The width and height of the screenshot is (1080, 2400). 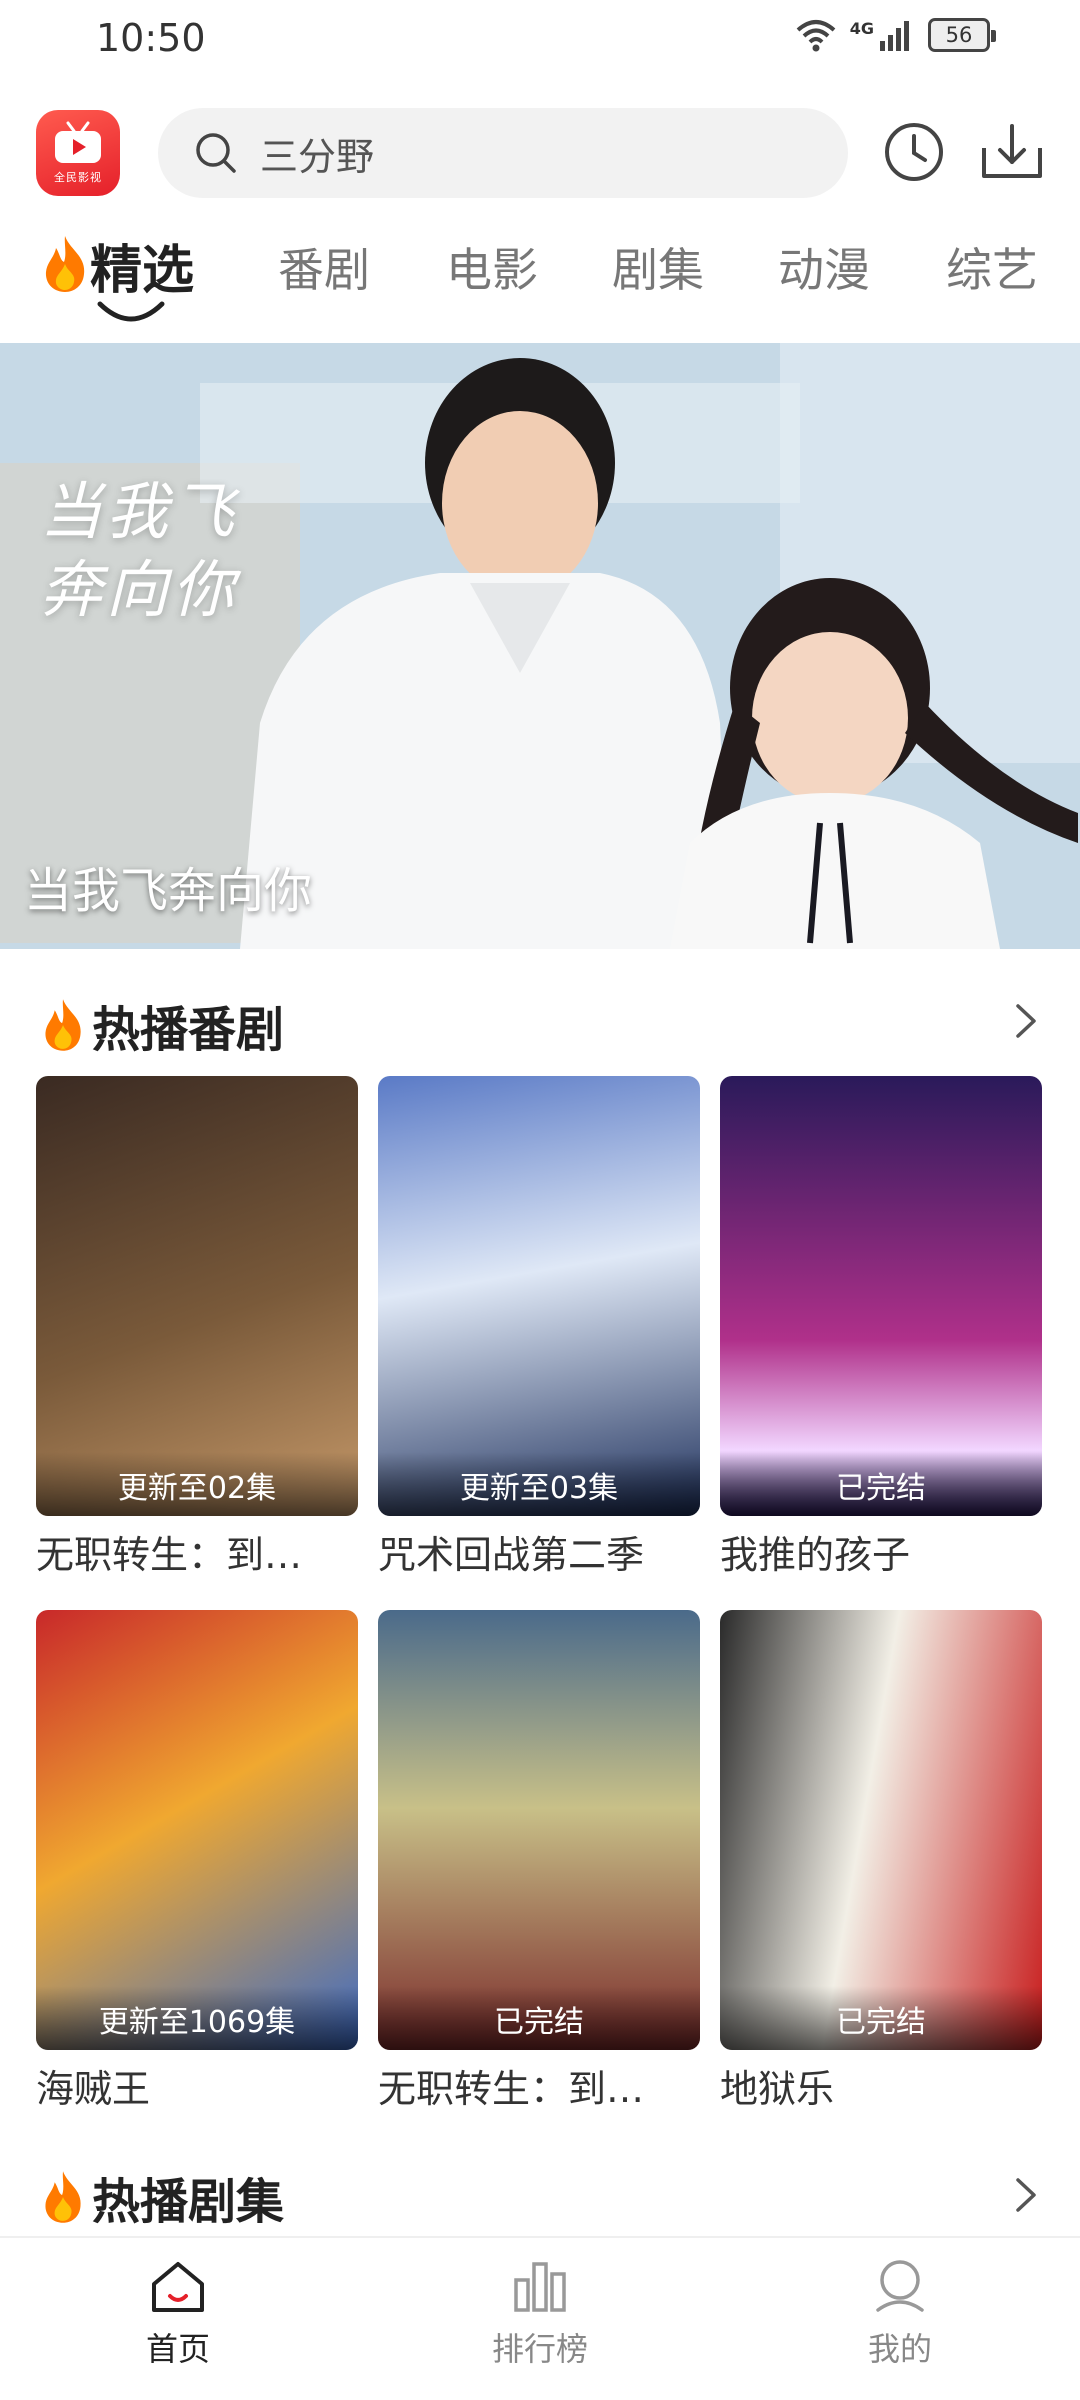 I want to click on nav-profile: 我的, so click(x=900, y=2314).